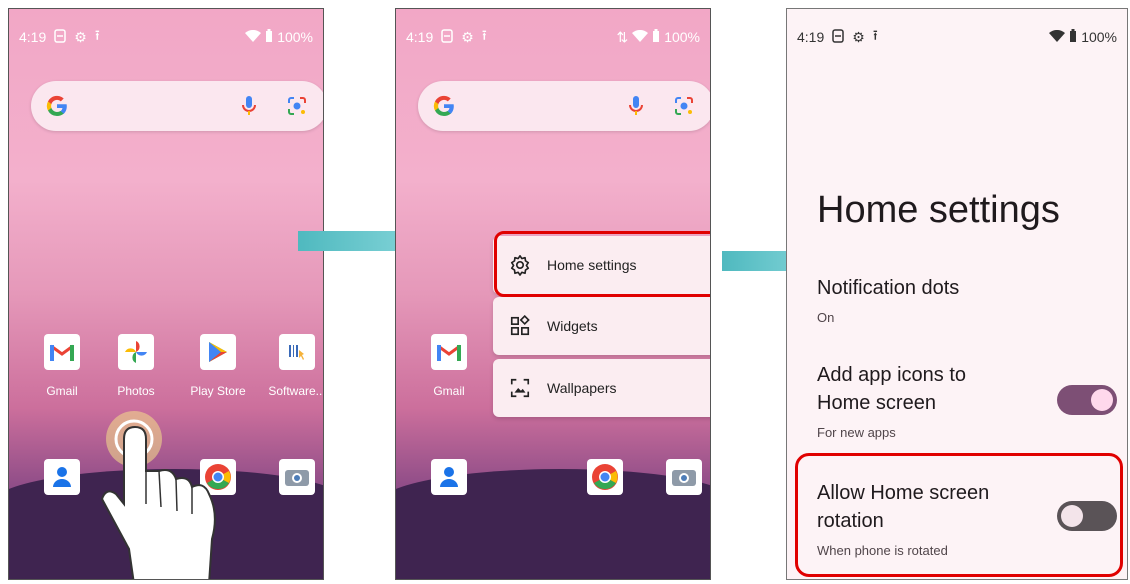 The height and width of the screenshot is (584, 1130). Describe the element at coordinates (297, 352) in the screenshot. I see `software-icon` at that location.